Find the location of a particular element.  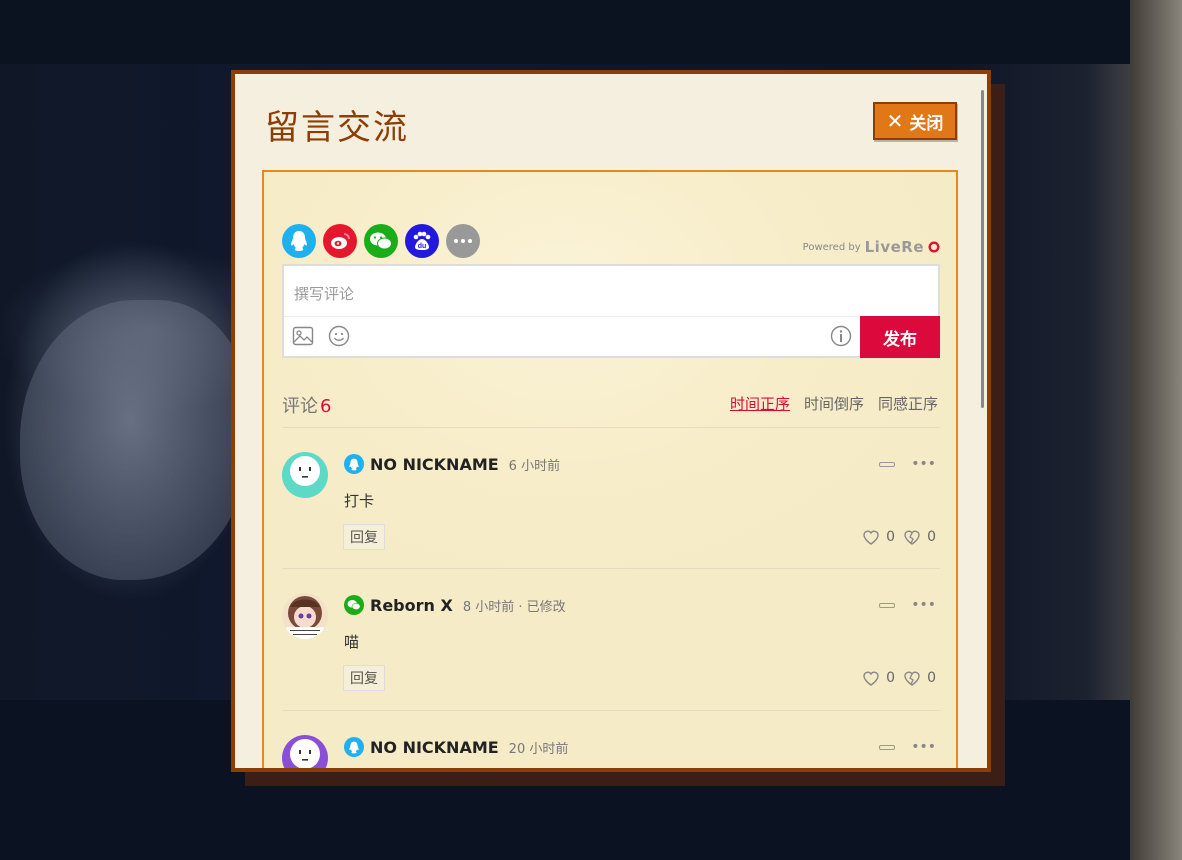

comment-text: 喵 is located at coordinates (352, 642).